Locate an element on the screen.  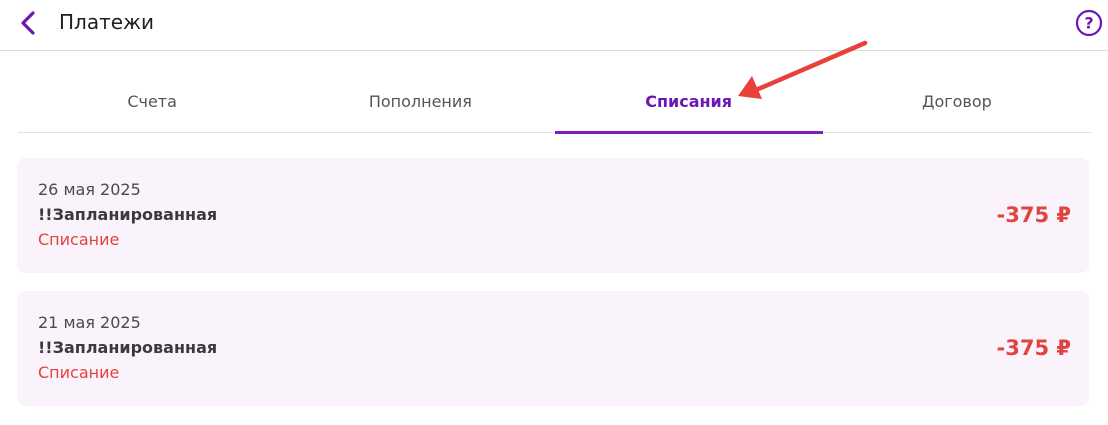
tab-accounts: Счета is located at coordinates (152, 103).